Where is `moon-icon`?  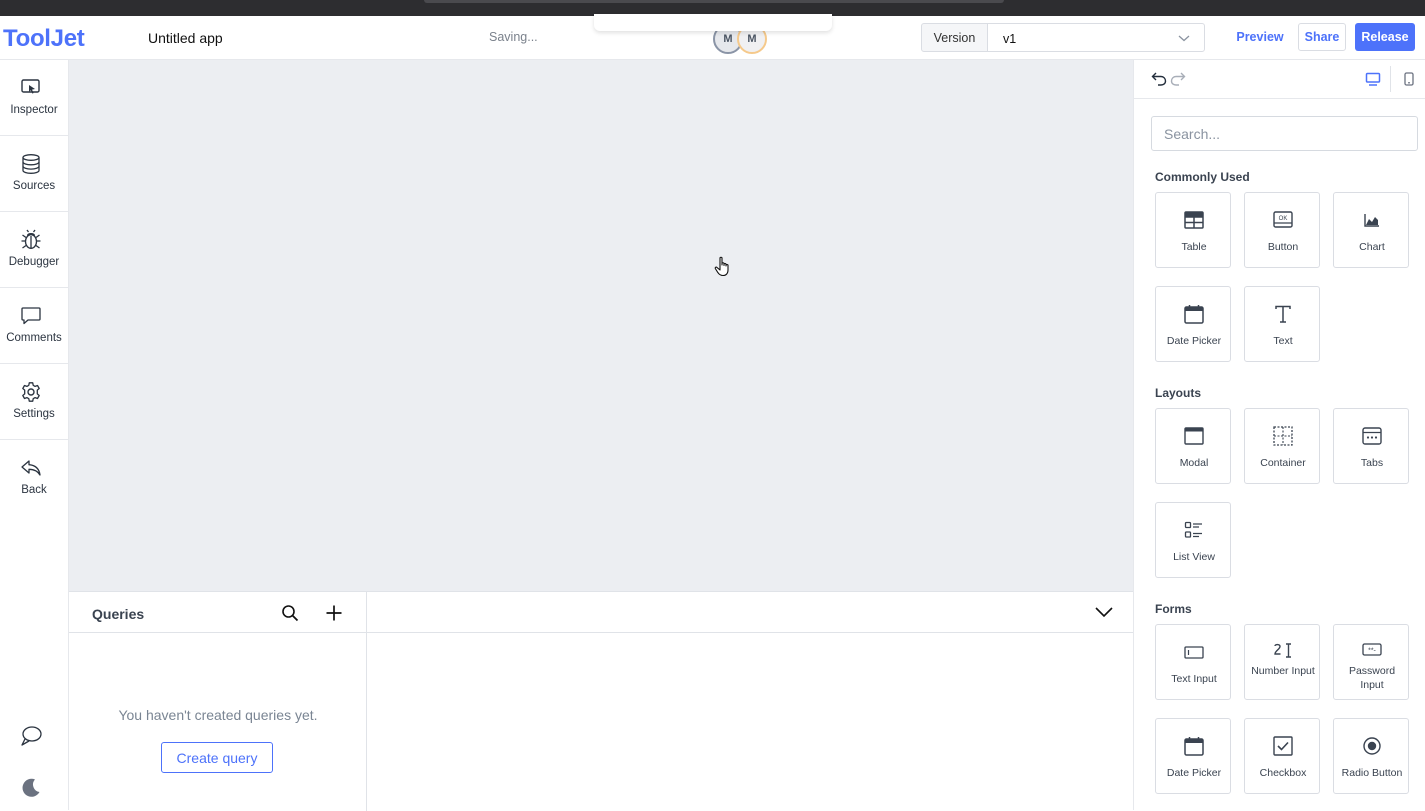 moon-icon is located at coordinates (31, 788).